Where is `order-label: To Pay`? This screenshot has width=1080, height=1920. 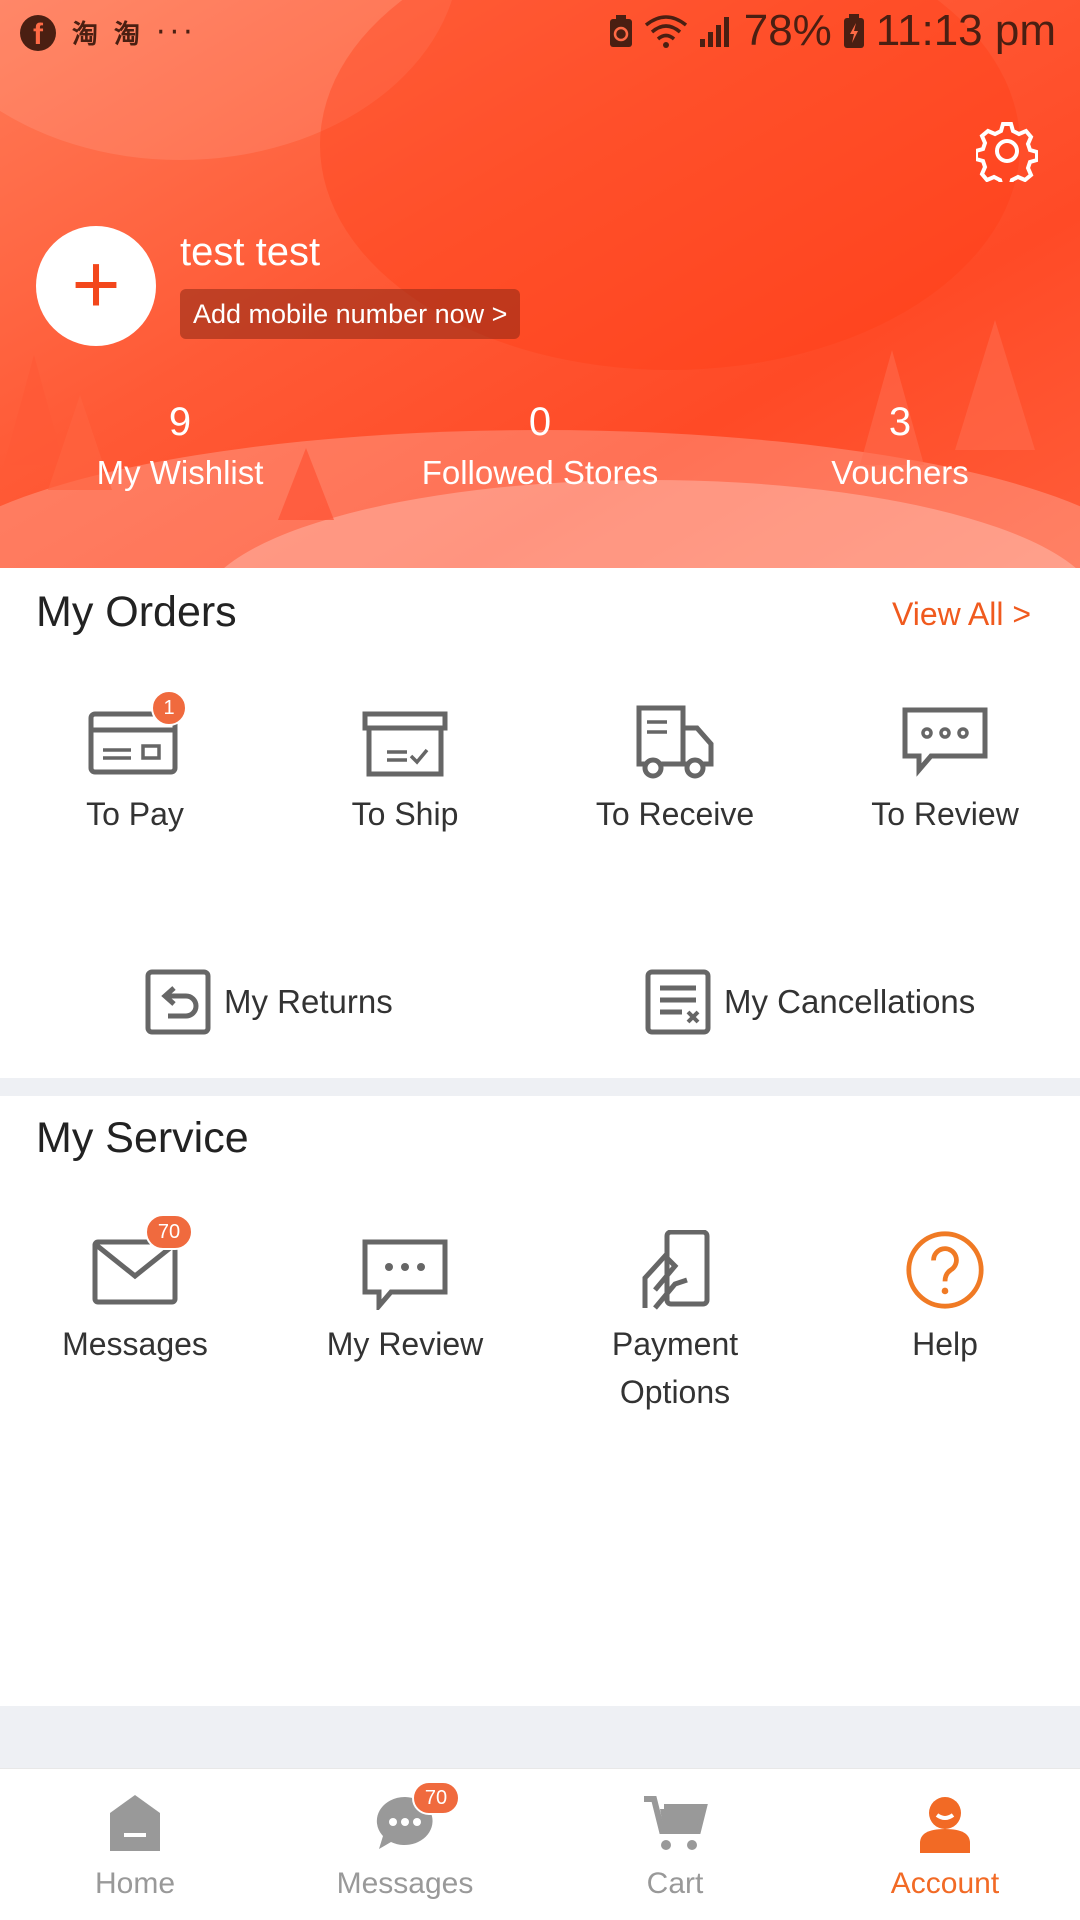 order-label: To Pay is located at coordinates (135, 814).